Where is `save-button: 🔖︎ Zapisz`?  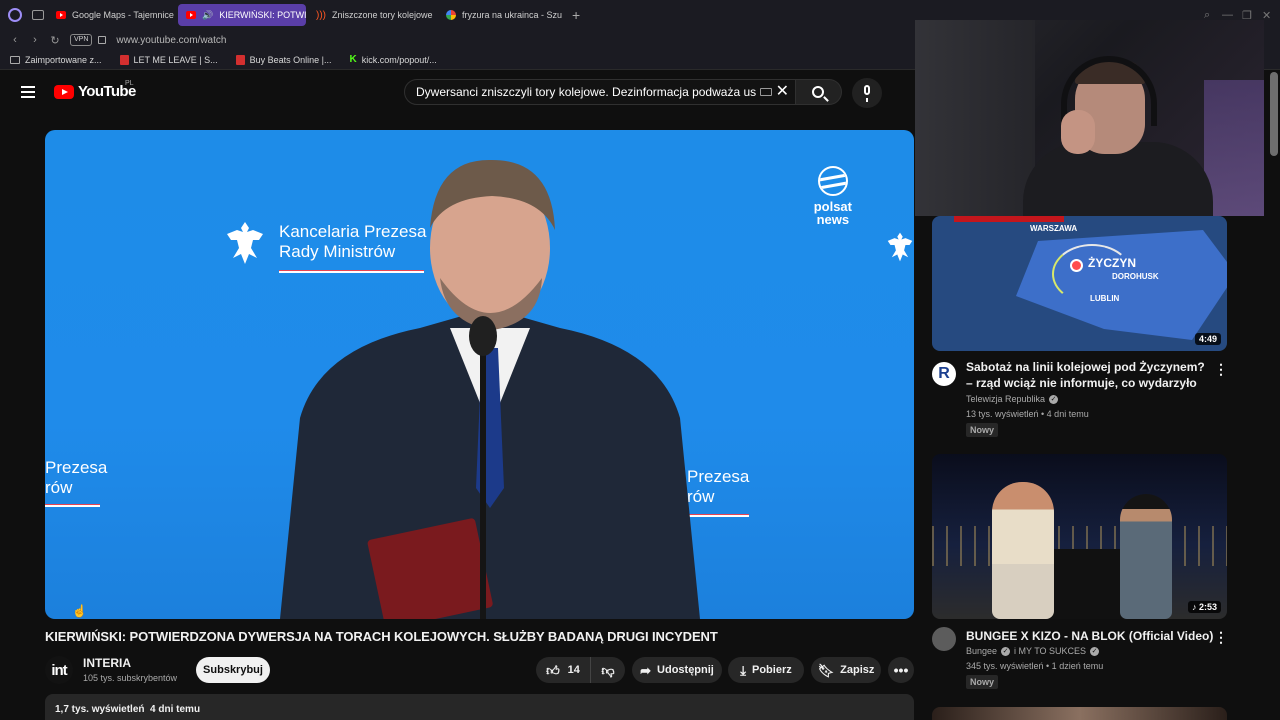
save-button: 🔖︎ Zapisz is located at coordinates (846, 670).